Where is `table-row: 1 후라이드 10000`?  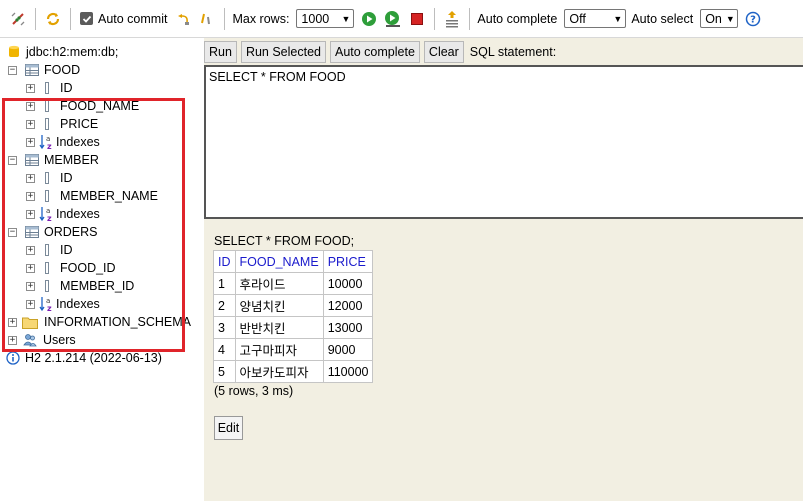 table-row: 1 후라이드 10000 is located at coordinates (293, 283).